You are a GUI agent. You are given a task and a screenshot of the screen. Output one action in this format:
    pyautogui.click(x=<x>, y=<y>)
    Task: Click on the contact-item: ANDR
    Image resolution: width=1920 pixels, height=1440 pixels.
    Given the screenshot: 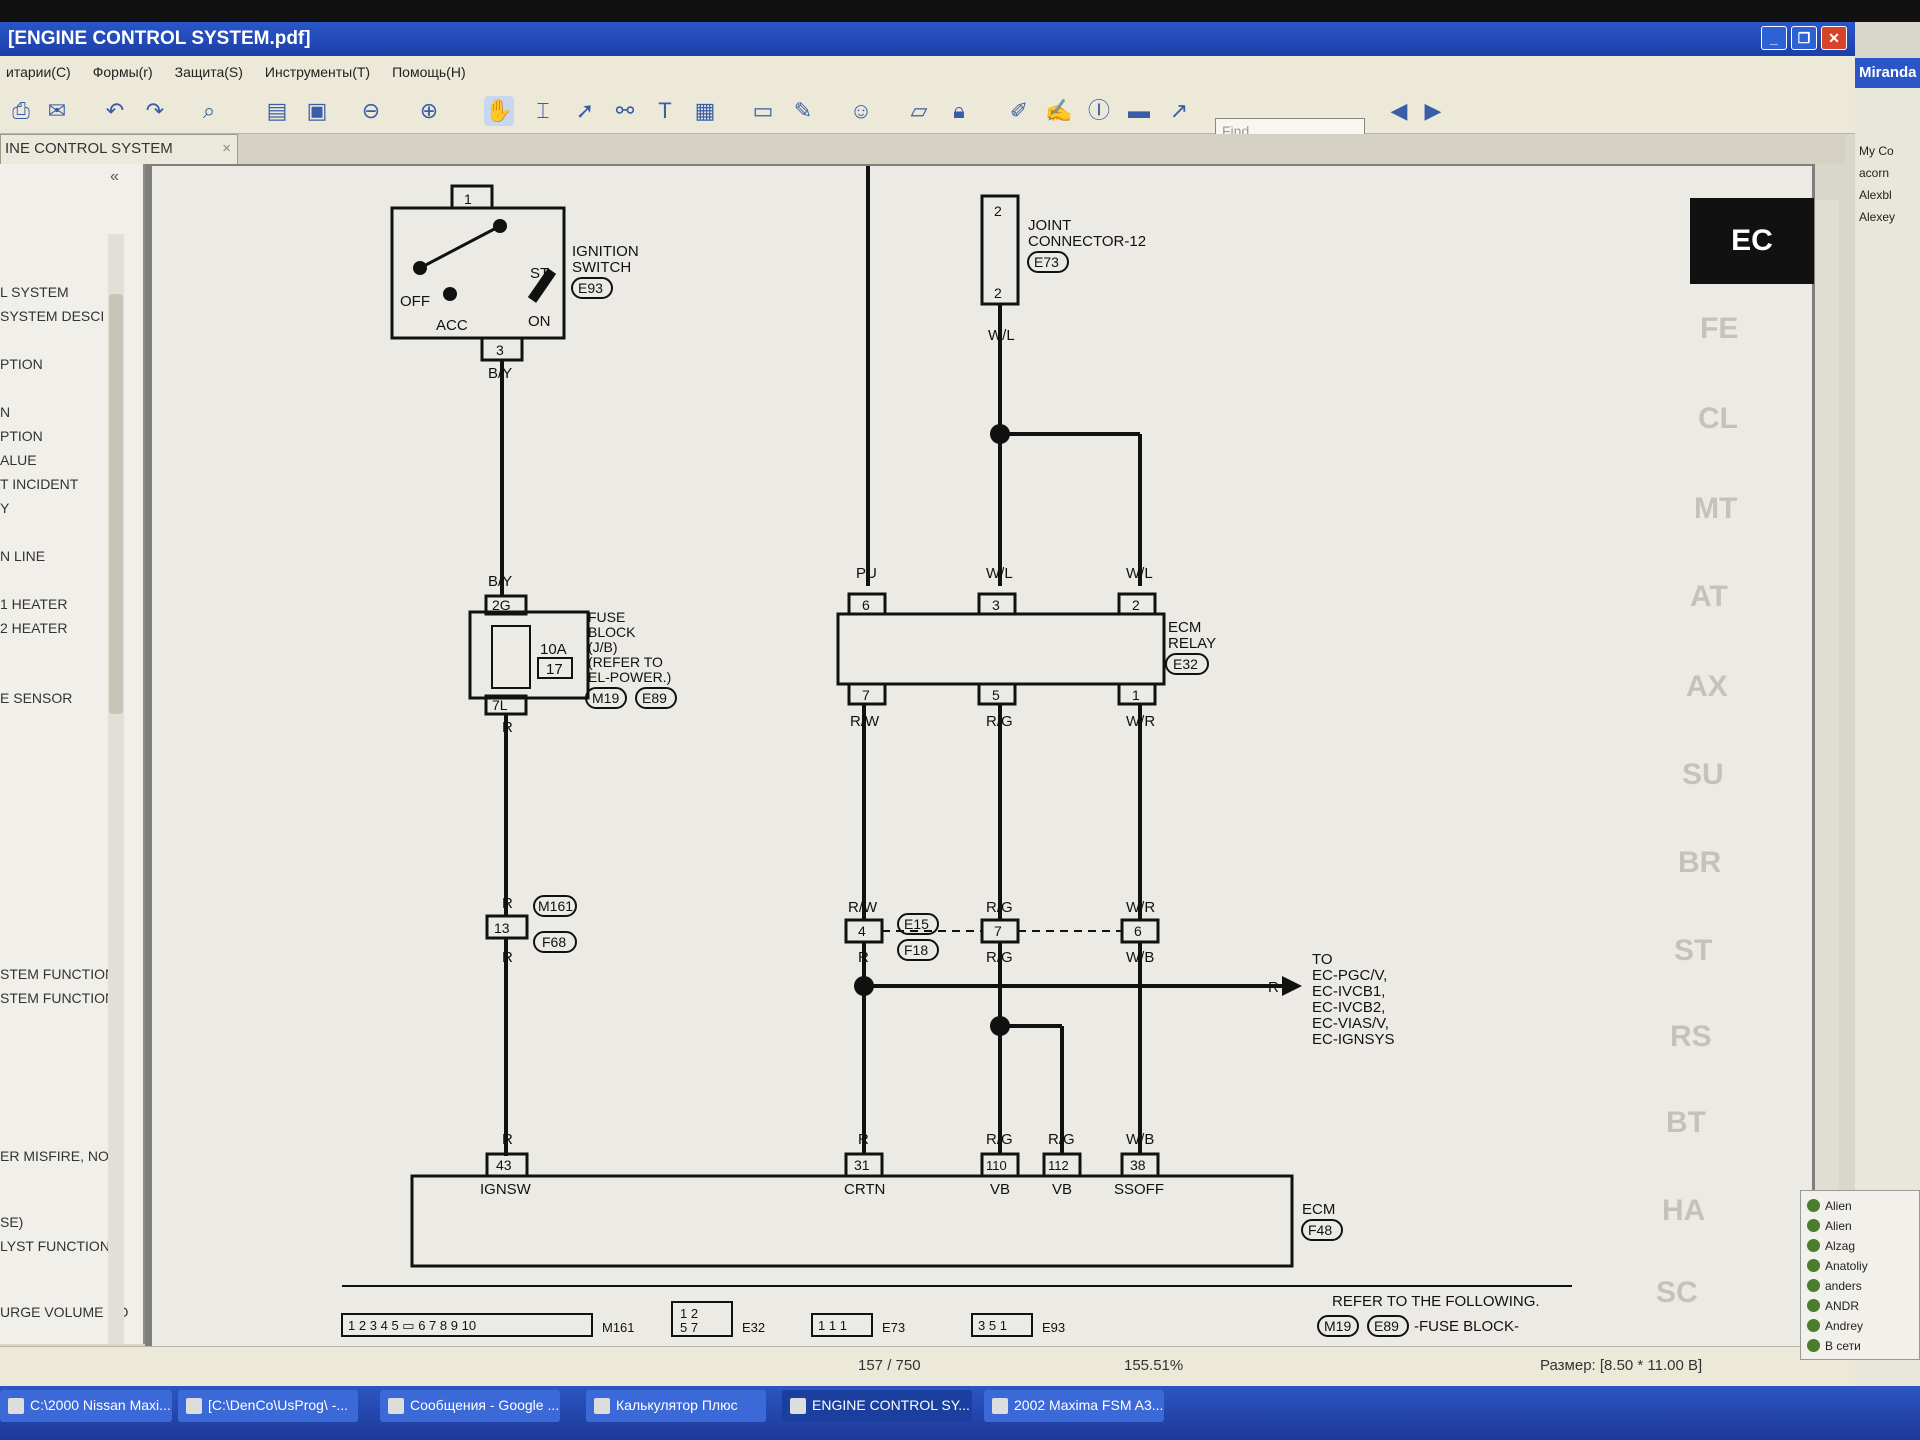 What is the action you would take?
    pyautogui.click(x=1832, y=1306)
    